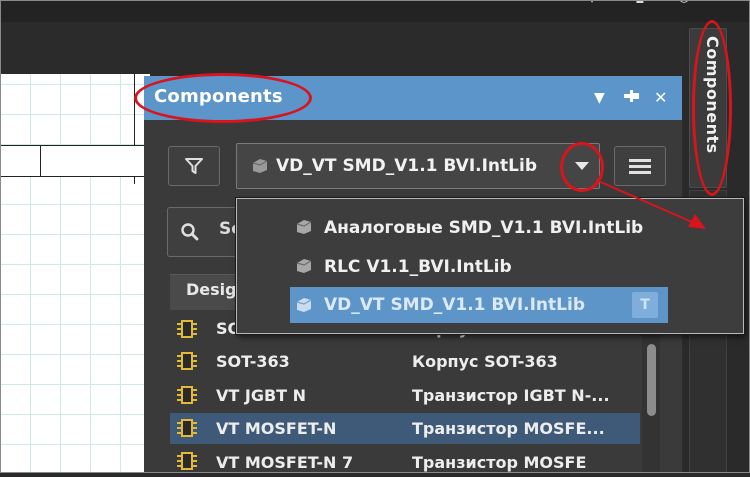  Describe the element at coordinates (40, 161) in the screenshot. I see `title-block-divider` at that location.